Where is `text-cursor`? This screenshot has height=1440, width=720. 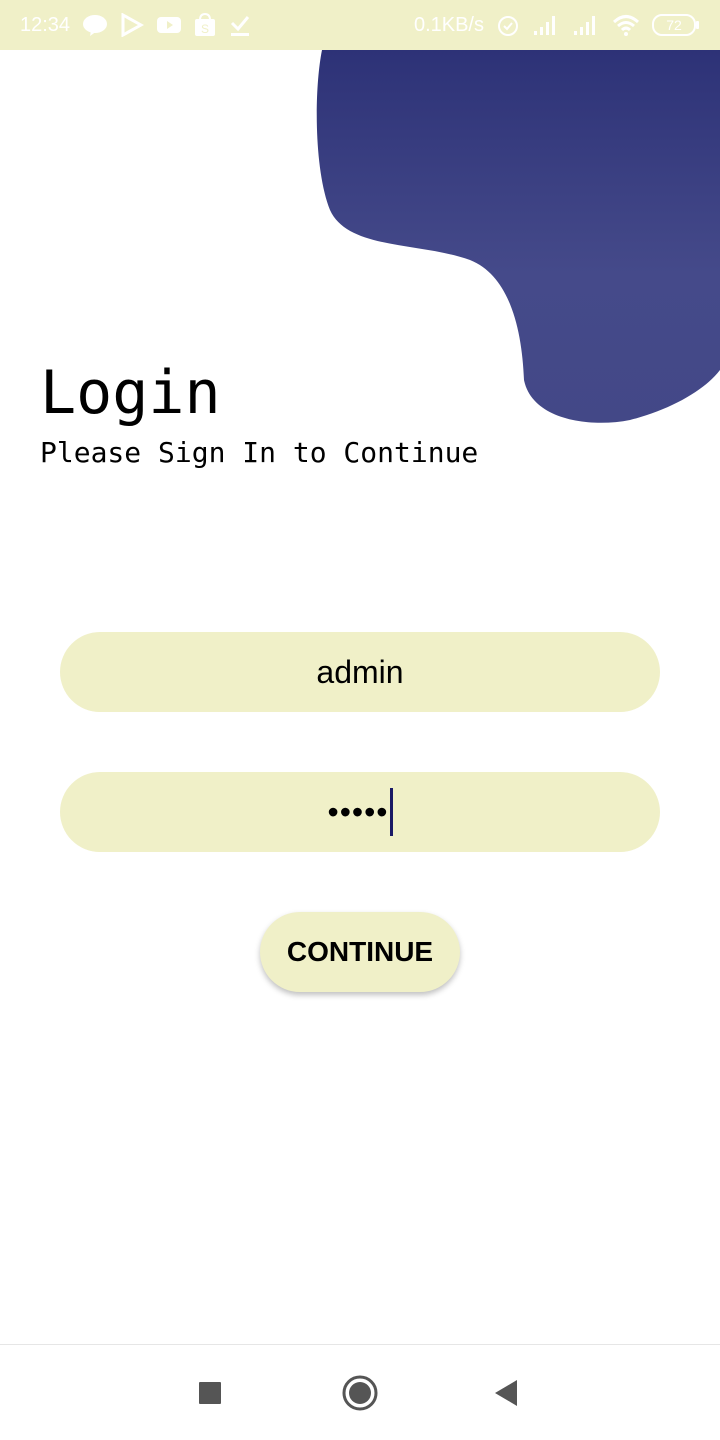 text-cursor is located at coordinates (391, 812).